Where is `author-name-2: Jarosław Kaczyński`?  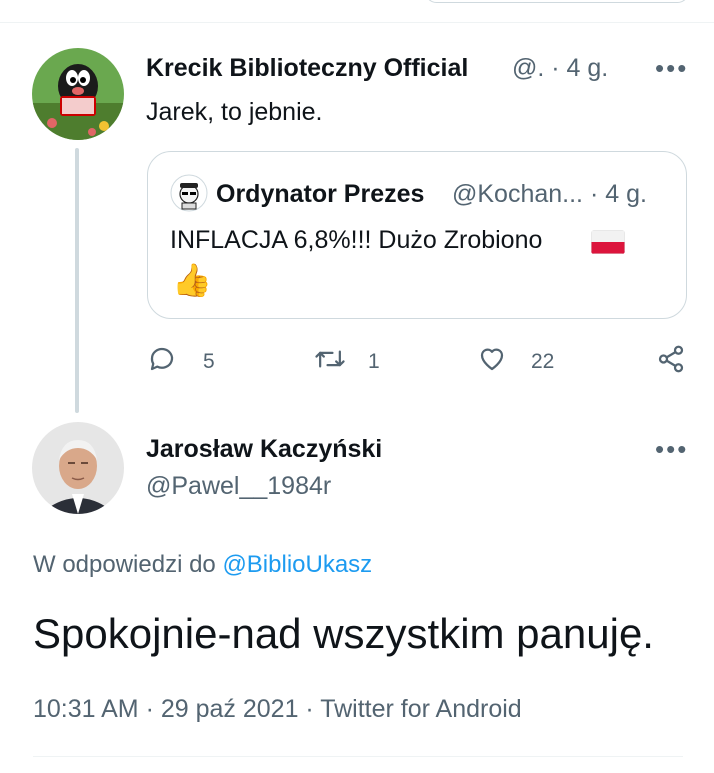
author-name-2: Jarosław Kaczyński is located at coordinates (264, 449).